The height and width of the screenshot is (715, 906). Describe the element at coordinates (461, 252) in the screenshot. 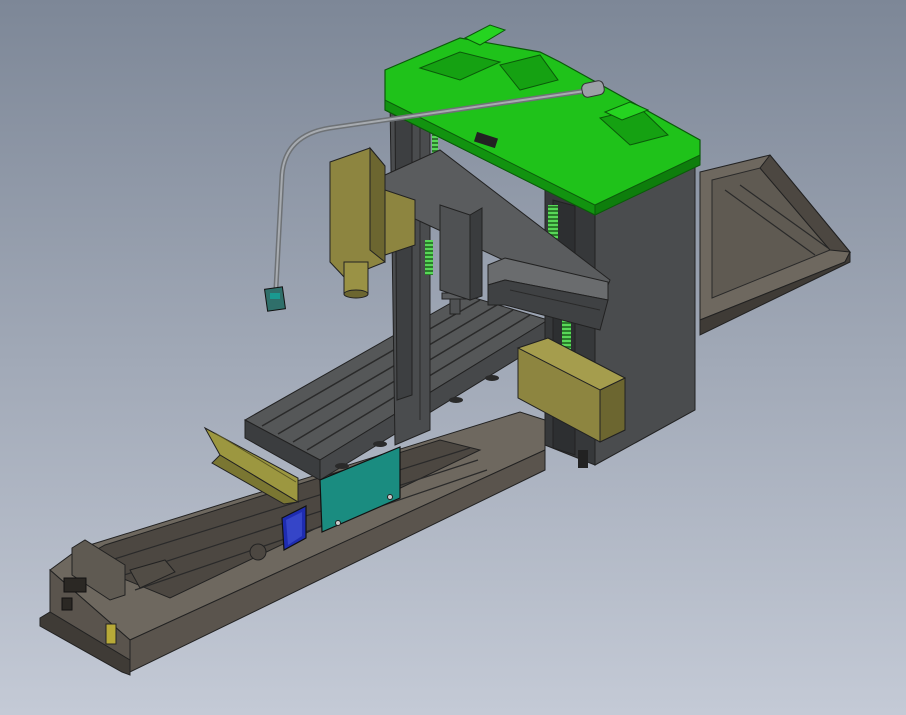

I see `vertical-ram` at that location.